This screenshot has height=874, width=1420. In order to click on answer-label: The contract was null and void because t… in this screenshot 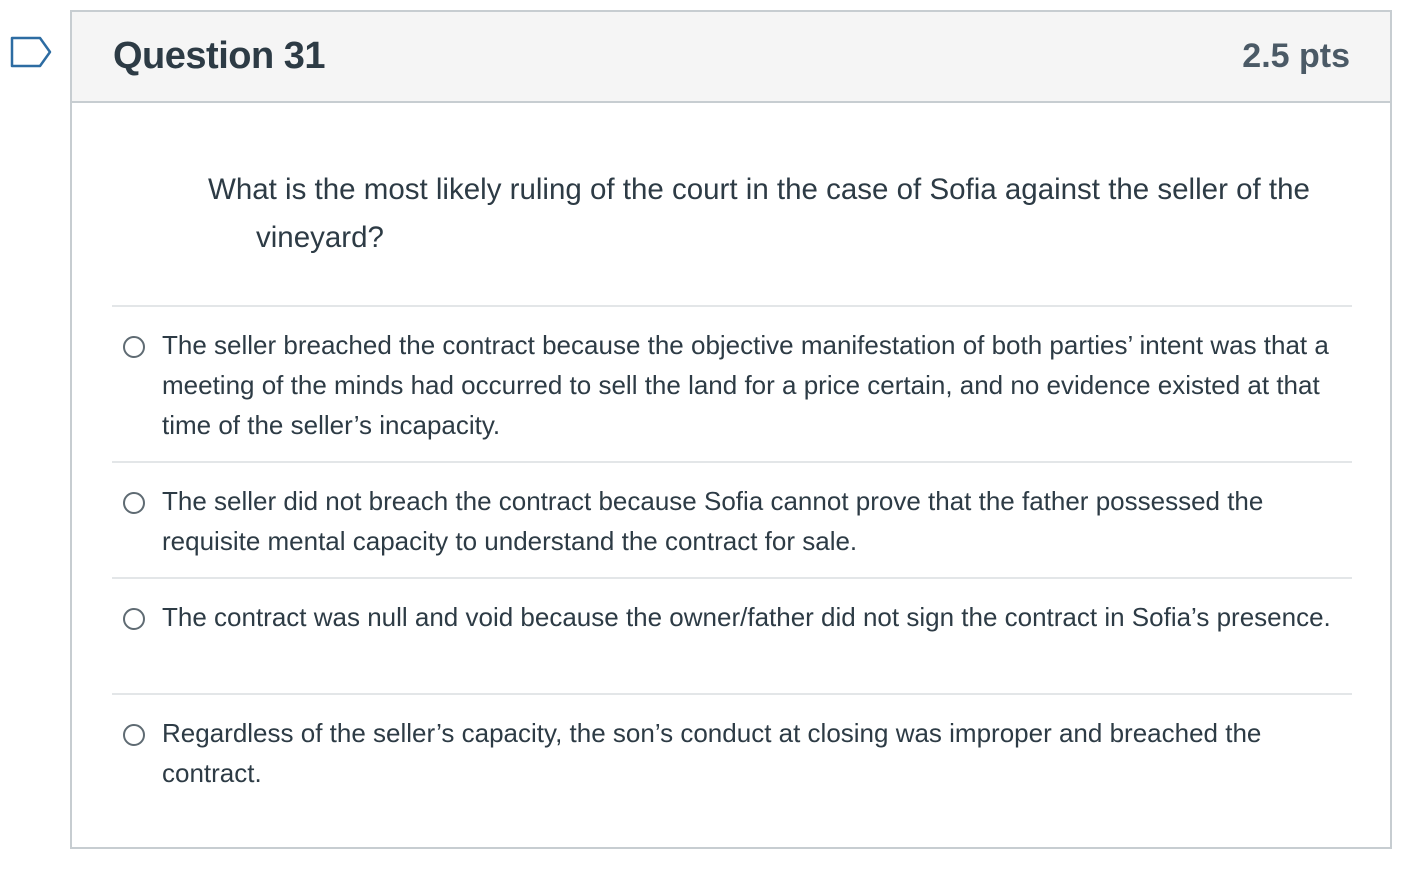, I will do `click(746, 617)`.